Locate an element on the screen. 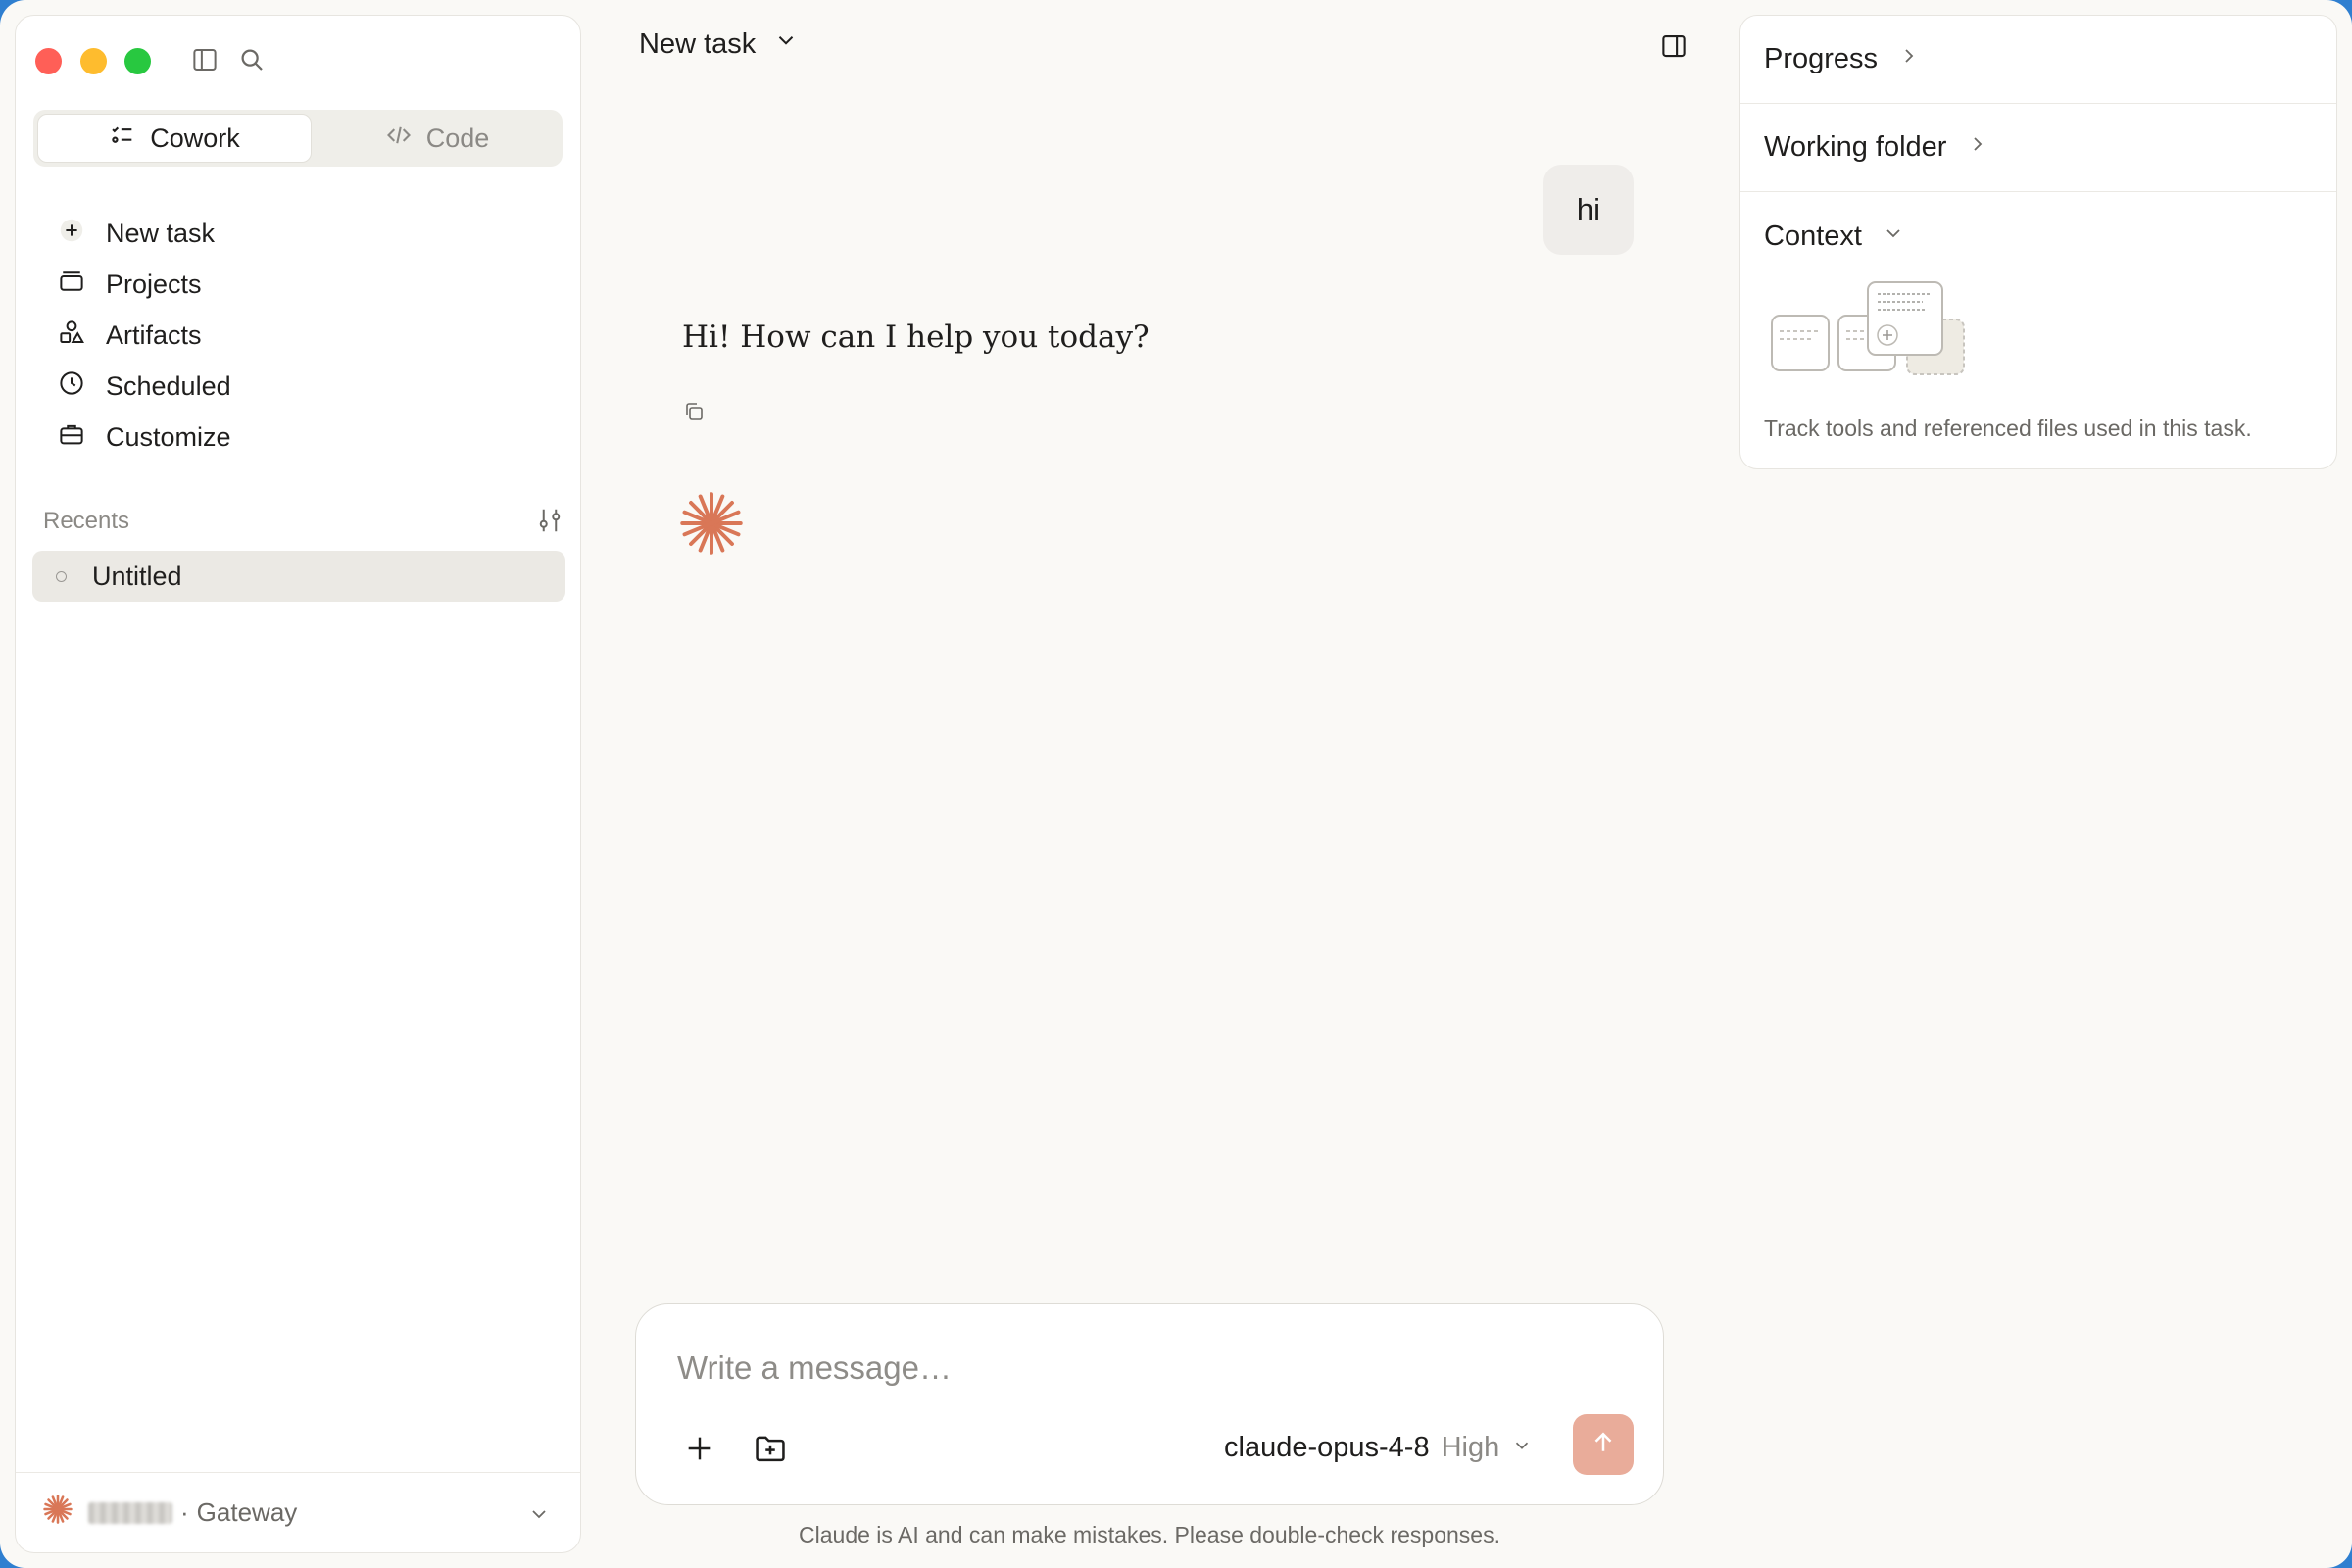  minimize-window-button is located at coordinates (93, 61).